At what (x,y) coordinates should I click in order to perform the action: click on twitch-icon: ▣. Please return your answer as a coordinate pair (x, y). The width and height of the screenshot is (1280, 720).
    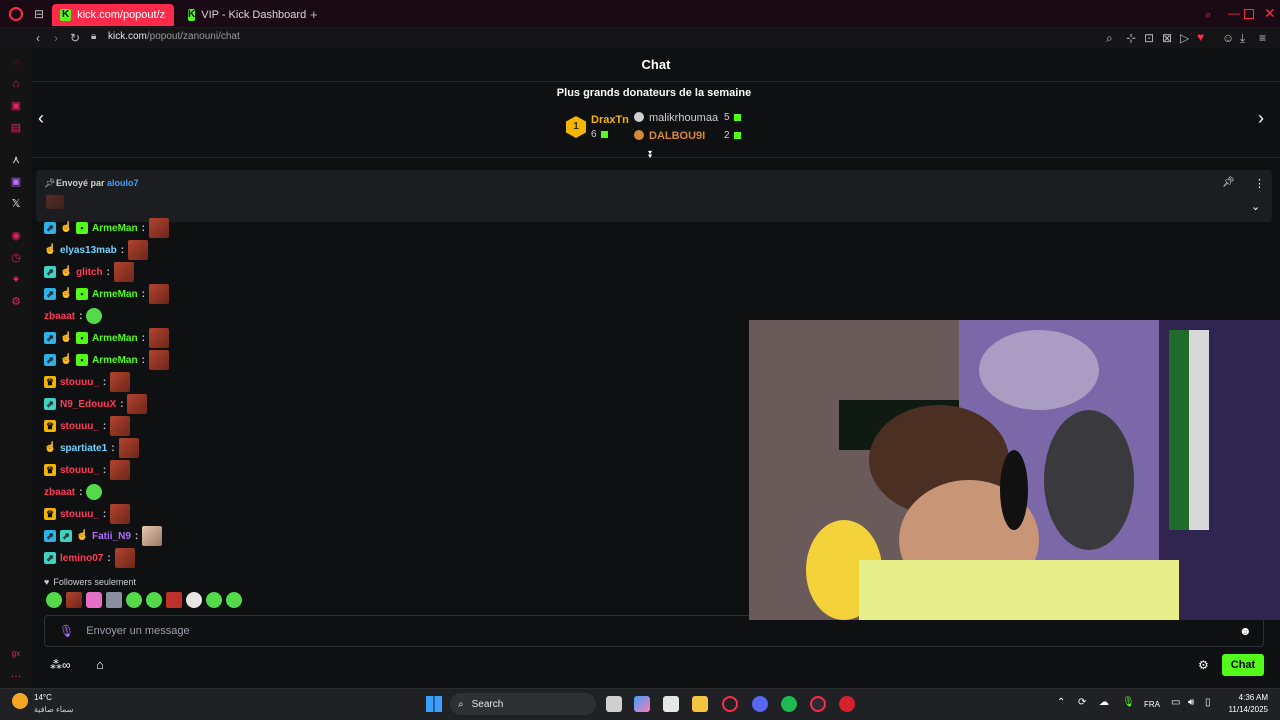
    Looking at the image, I should click on (16, 182).